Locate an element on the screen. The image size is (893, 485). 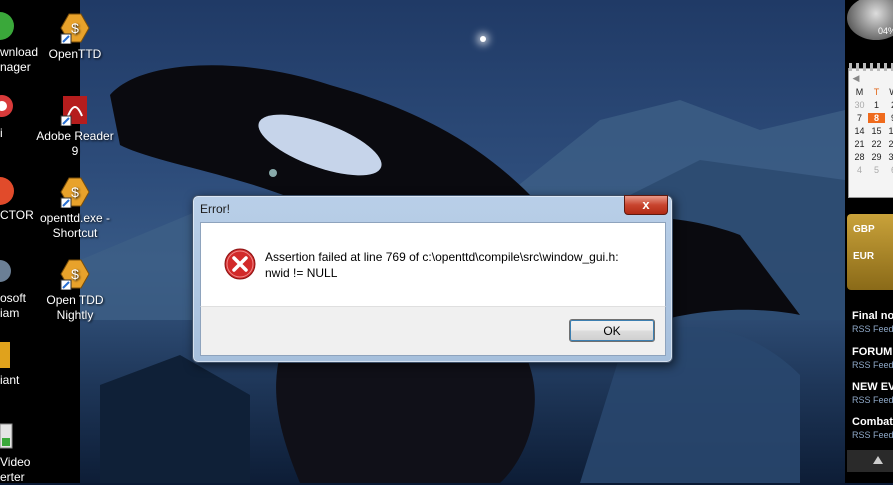
currency-gadget: GBP EUR is located at coordinates (870, 252).